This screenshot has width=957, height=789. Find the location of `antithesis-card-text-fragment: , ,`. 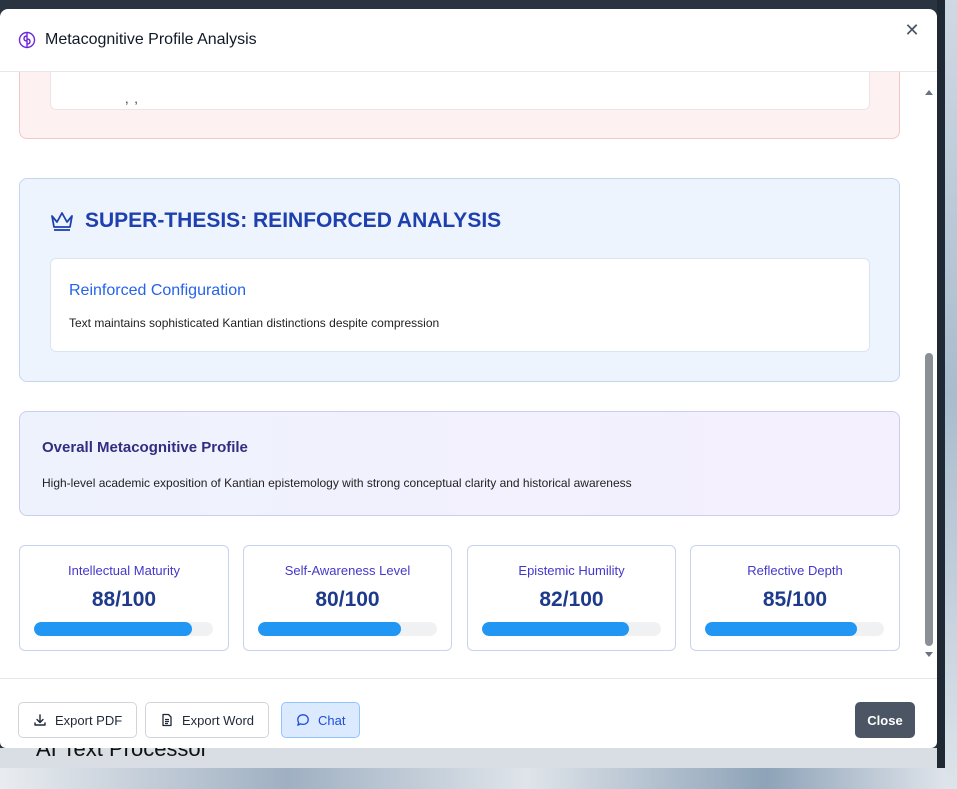

antithesis-card-text-fragment: , , is located at coordinates (132, 98).